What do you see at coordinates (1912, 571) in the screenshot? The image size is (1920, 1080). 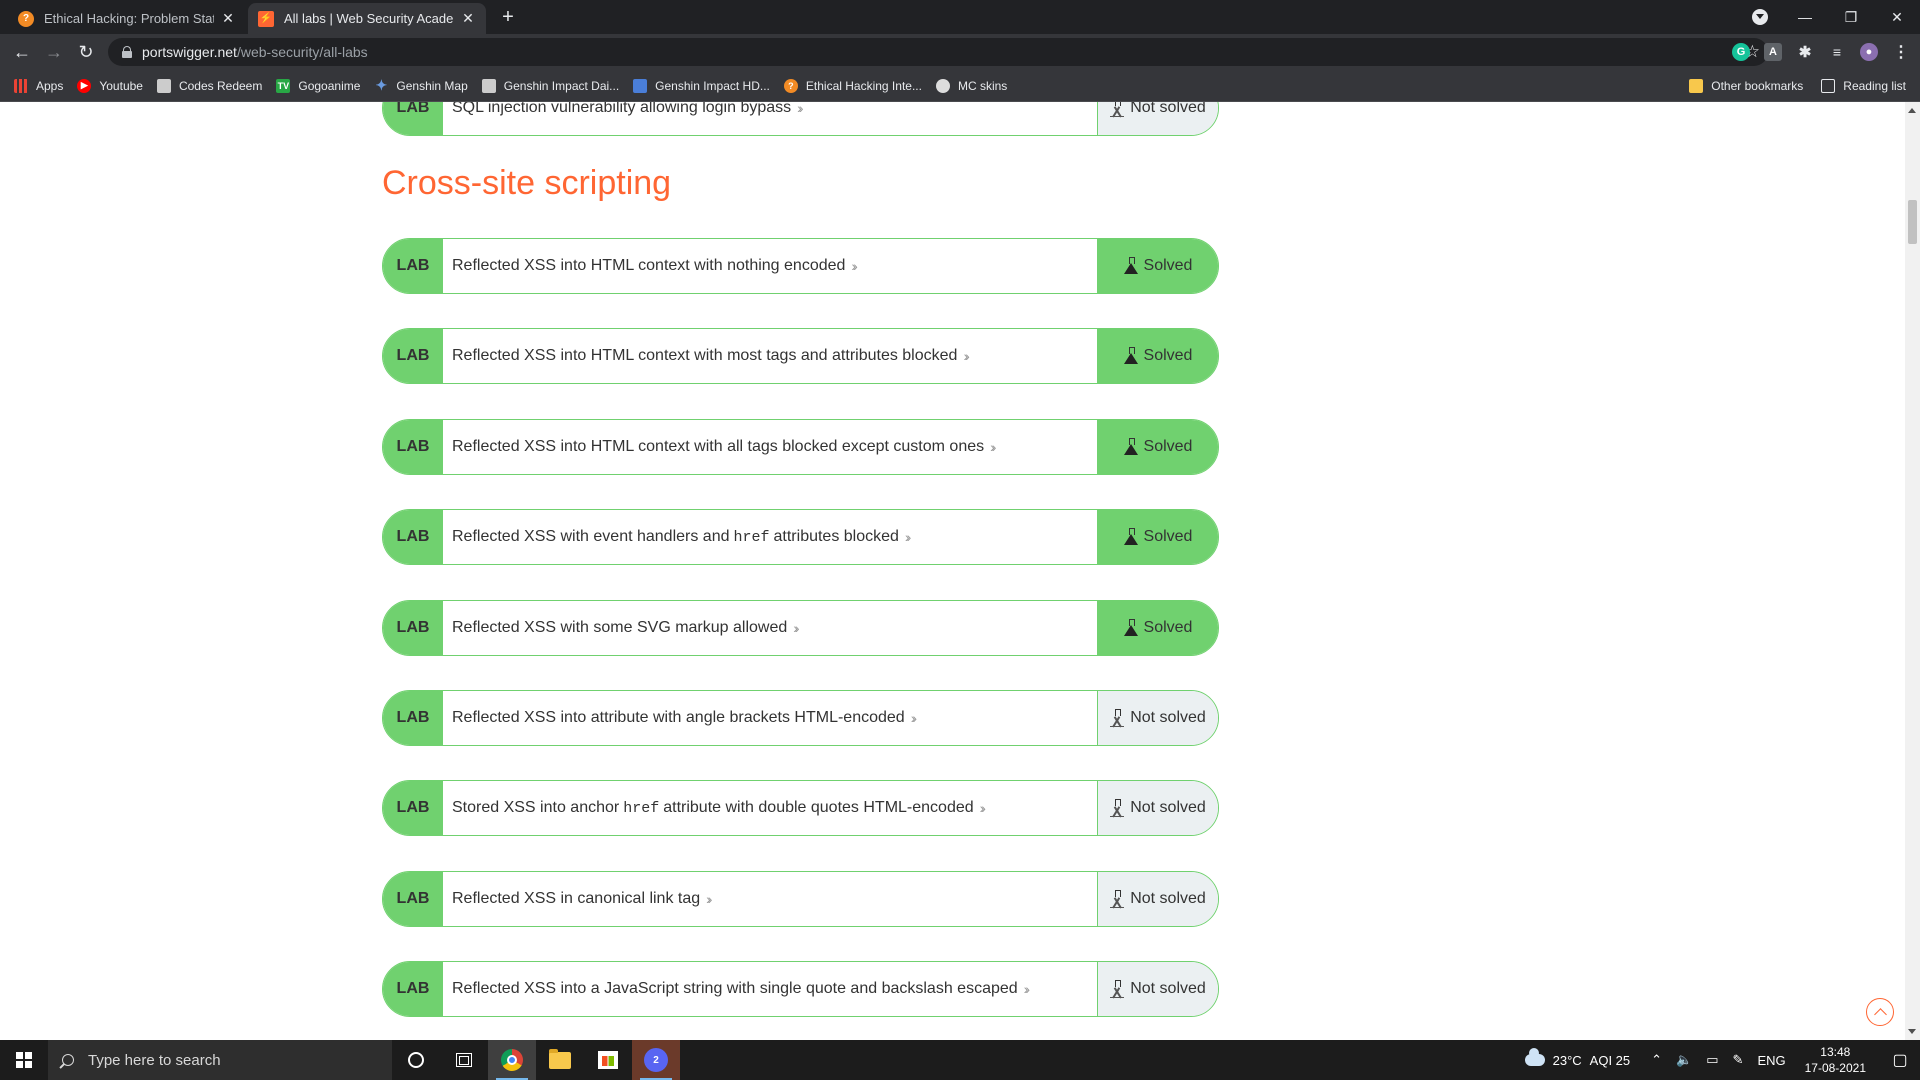 I see `page-scrollbar` at bounding box center [1912, 571].